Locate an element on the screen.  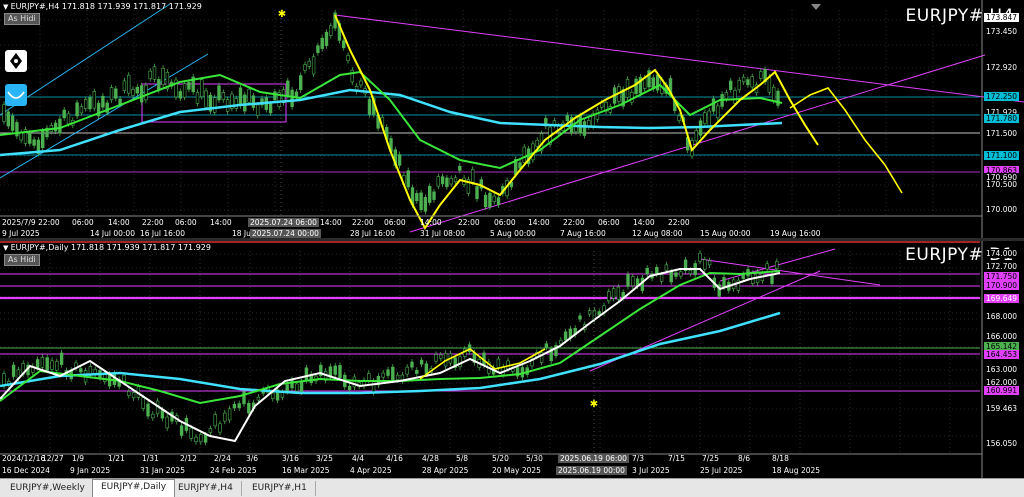
h4-time-label: 14:00 is located at coordinates (221, 222).